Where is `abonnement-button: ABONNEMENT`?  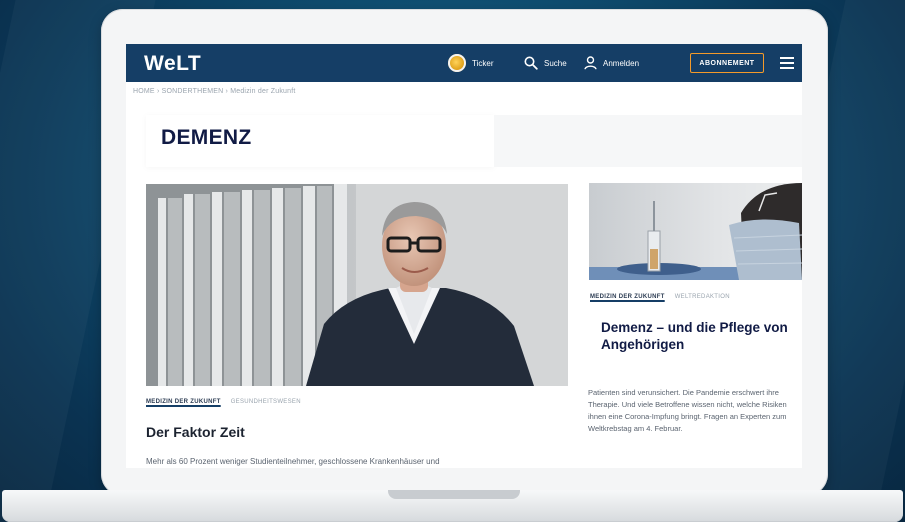 abonnement-button: ABONNEMENT is located at coordinates (727, 63).